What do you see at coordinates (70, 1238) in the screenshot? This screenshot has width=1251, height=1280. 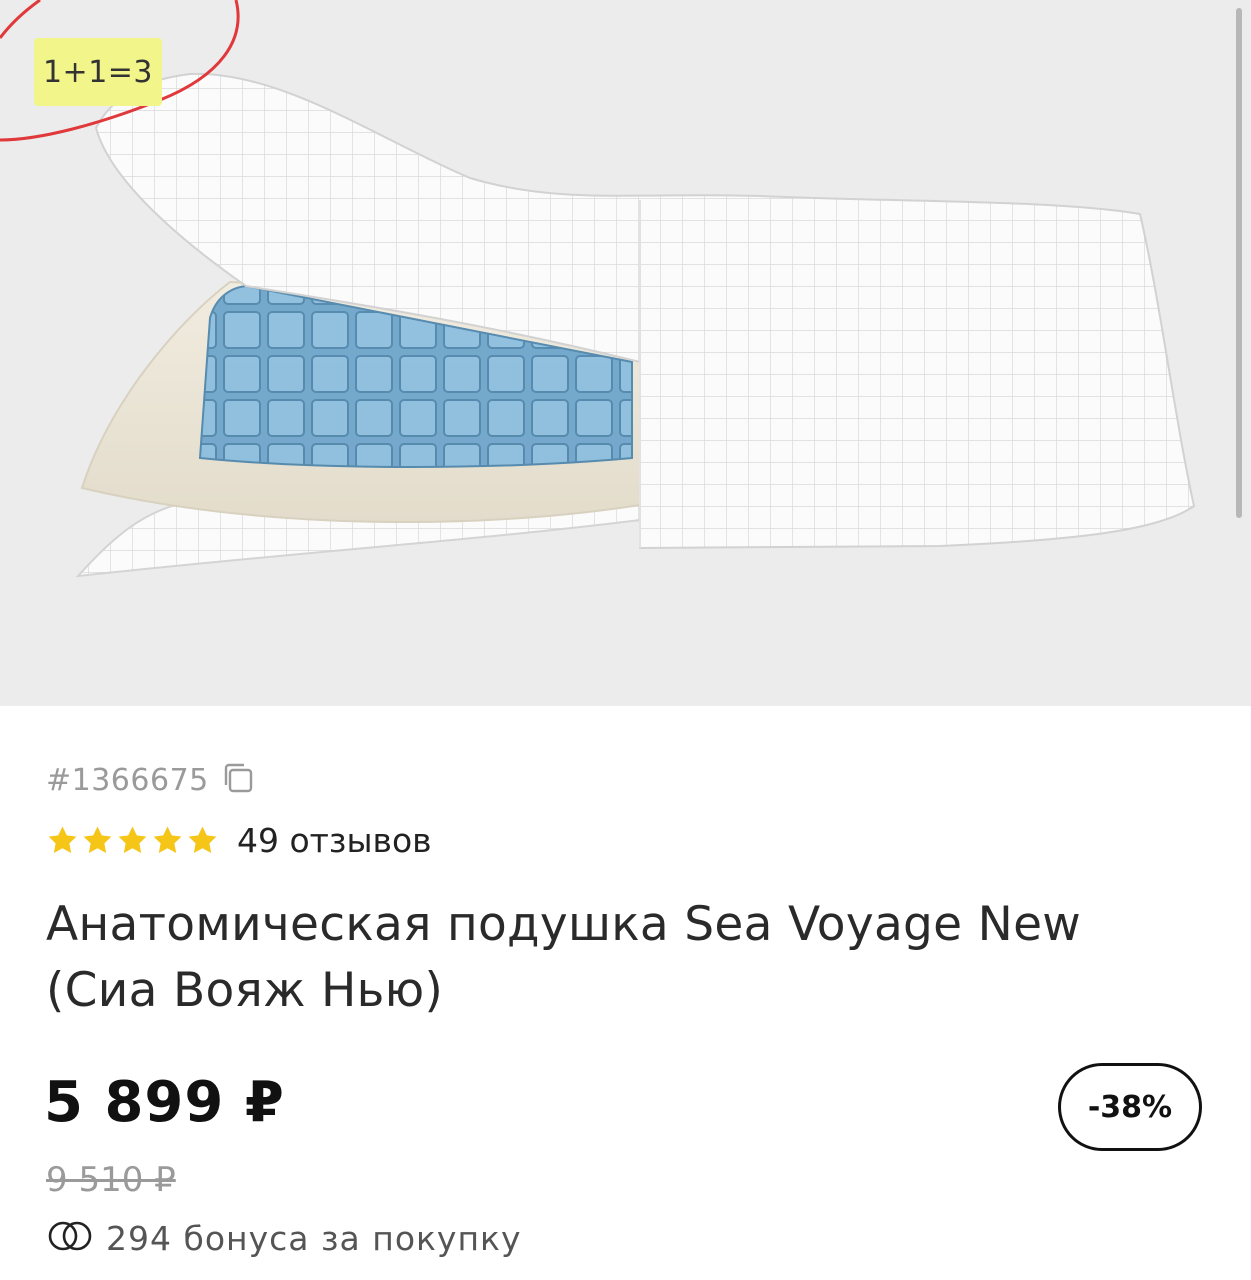 I see `coins-icon` at bounding box center [70, 1238].